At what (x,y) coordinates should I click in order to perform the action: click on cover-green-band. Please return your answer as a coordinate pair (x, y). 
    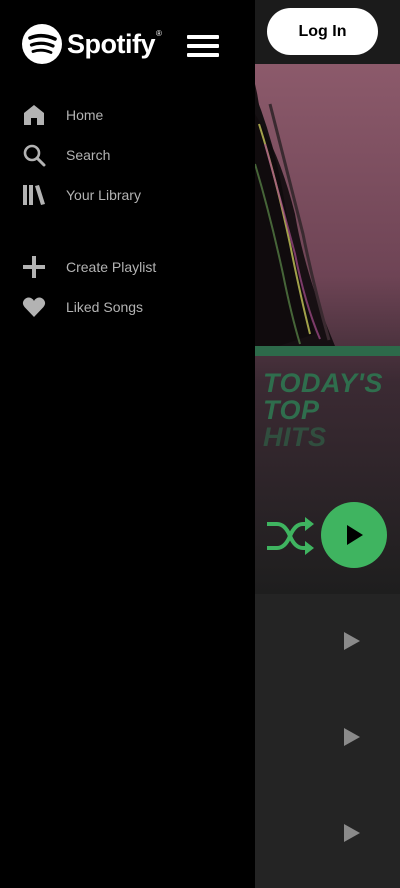
    Looking at the image, I should click on (327, 351).